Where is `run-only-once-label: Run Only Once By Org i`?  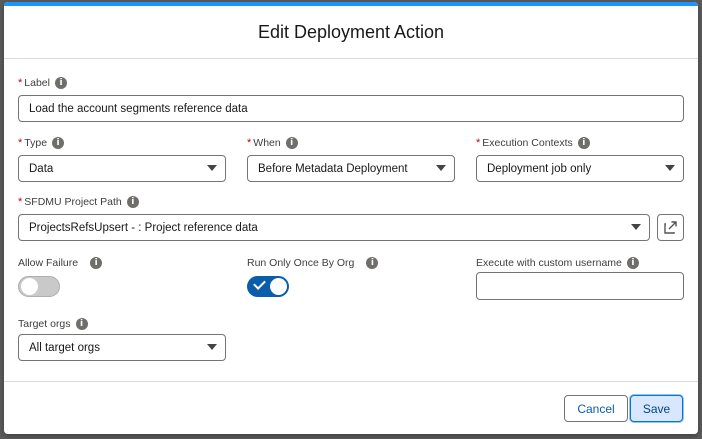 run-only-once-label: Run Only Once By Org i is located at coordinates (313, 263).